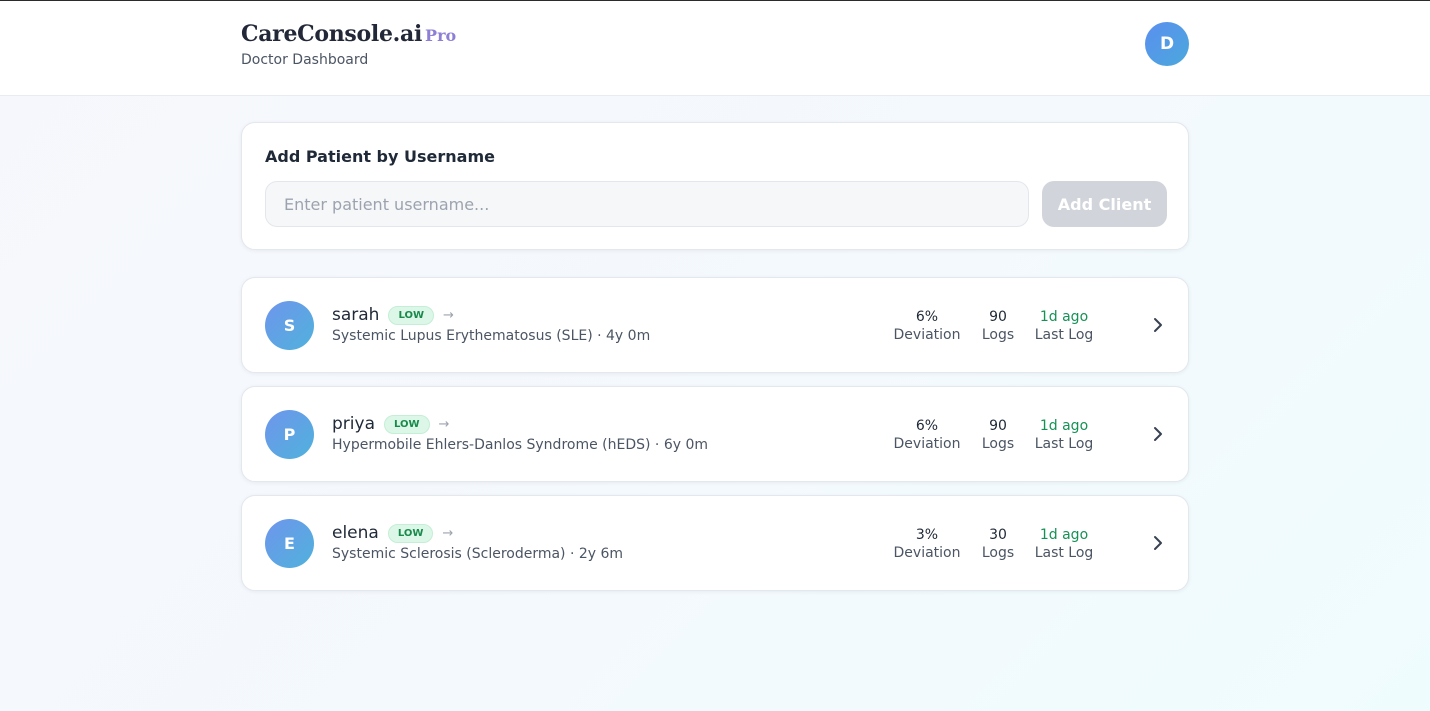 The image size is (1430, 711). I want to click on patient-name-row: sarah LOW →, so click(393, 315).